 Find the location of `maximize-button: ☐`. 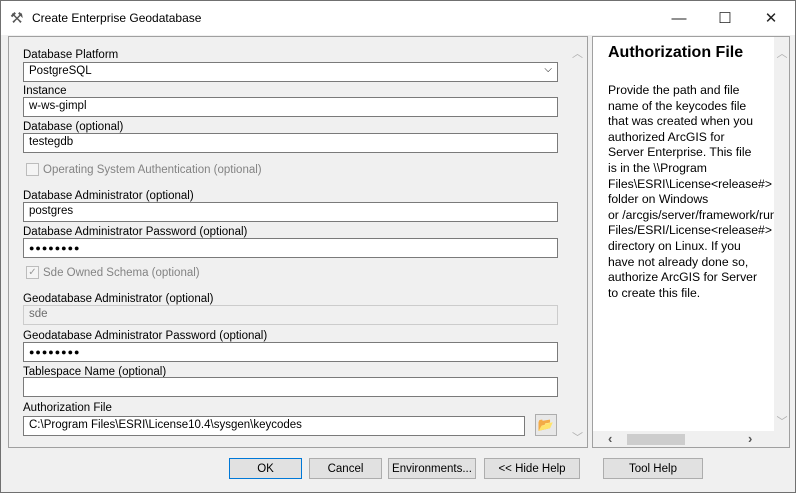

maximize-button: ☐ is located at coordinates (725, 18).